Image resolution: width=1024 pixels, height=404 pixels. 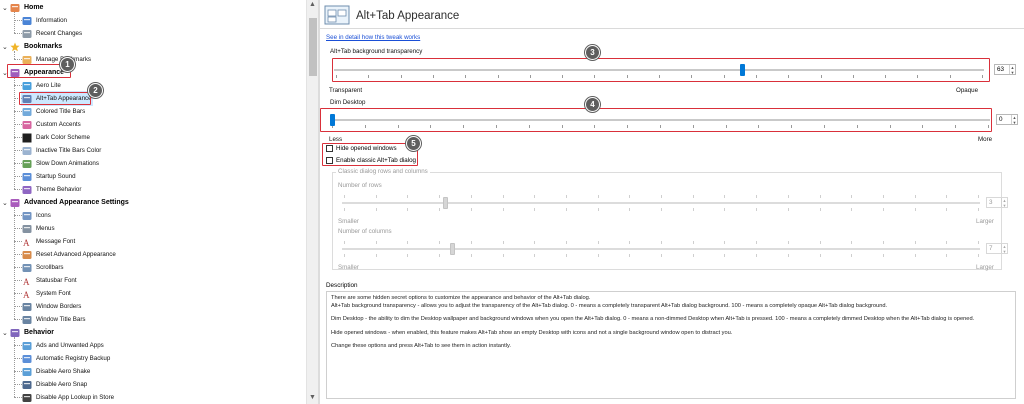 I want to click on tree-scrollbar: ▲ ▼, so click(x=312, y=202).